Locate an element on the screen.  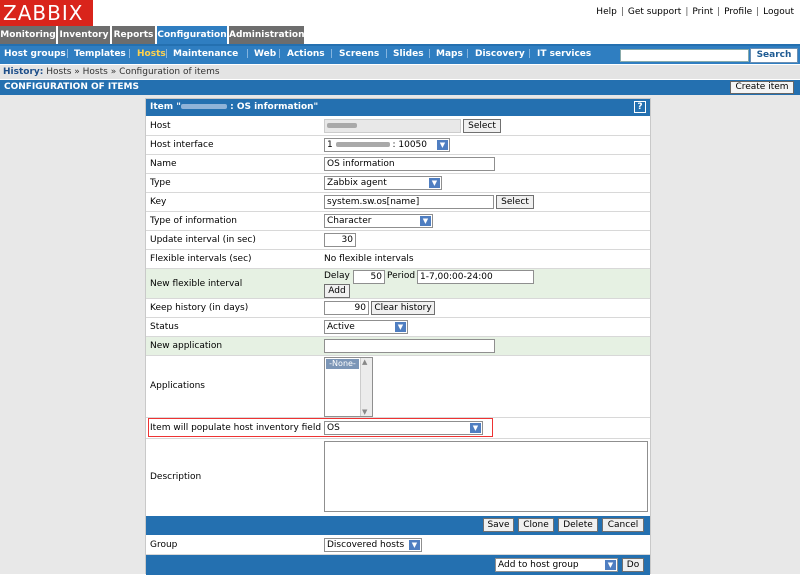
do-button: Do is located at coordinates (633, 565).